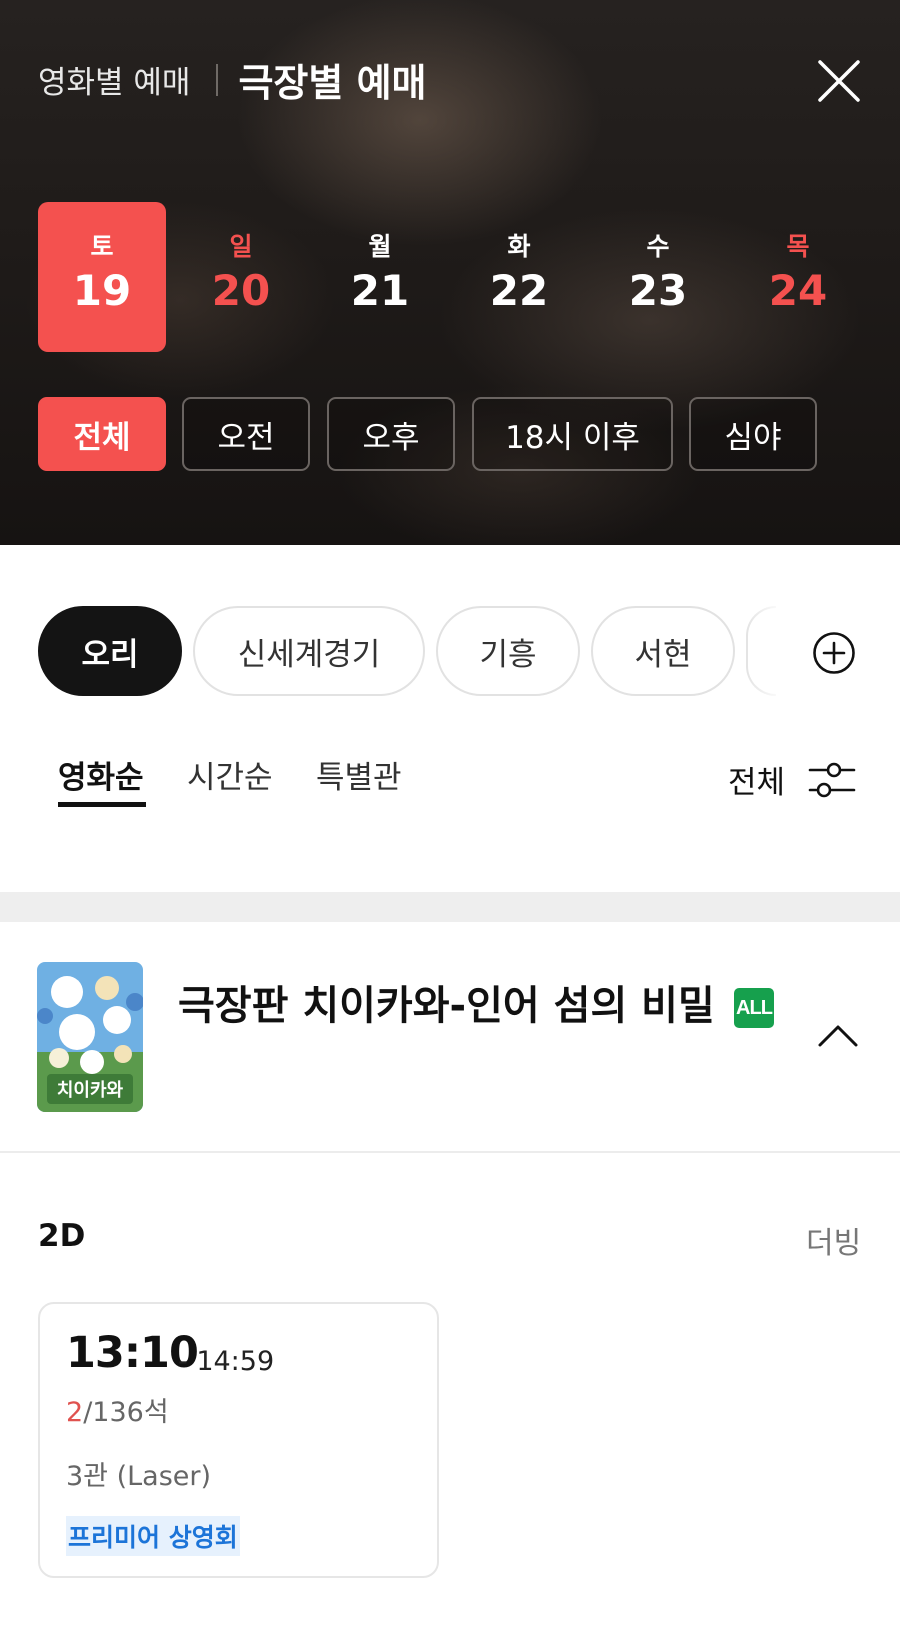 The height and width of the screenshot is (1639, 900). What do you see at coordinates (62, 1236) in the screenshot?
I see `screen-format: 2D` at bounding box center [62, 1236].